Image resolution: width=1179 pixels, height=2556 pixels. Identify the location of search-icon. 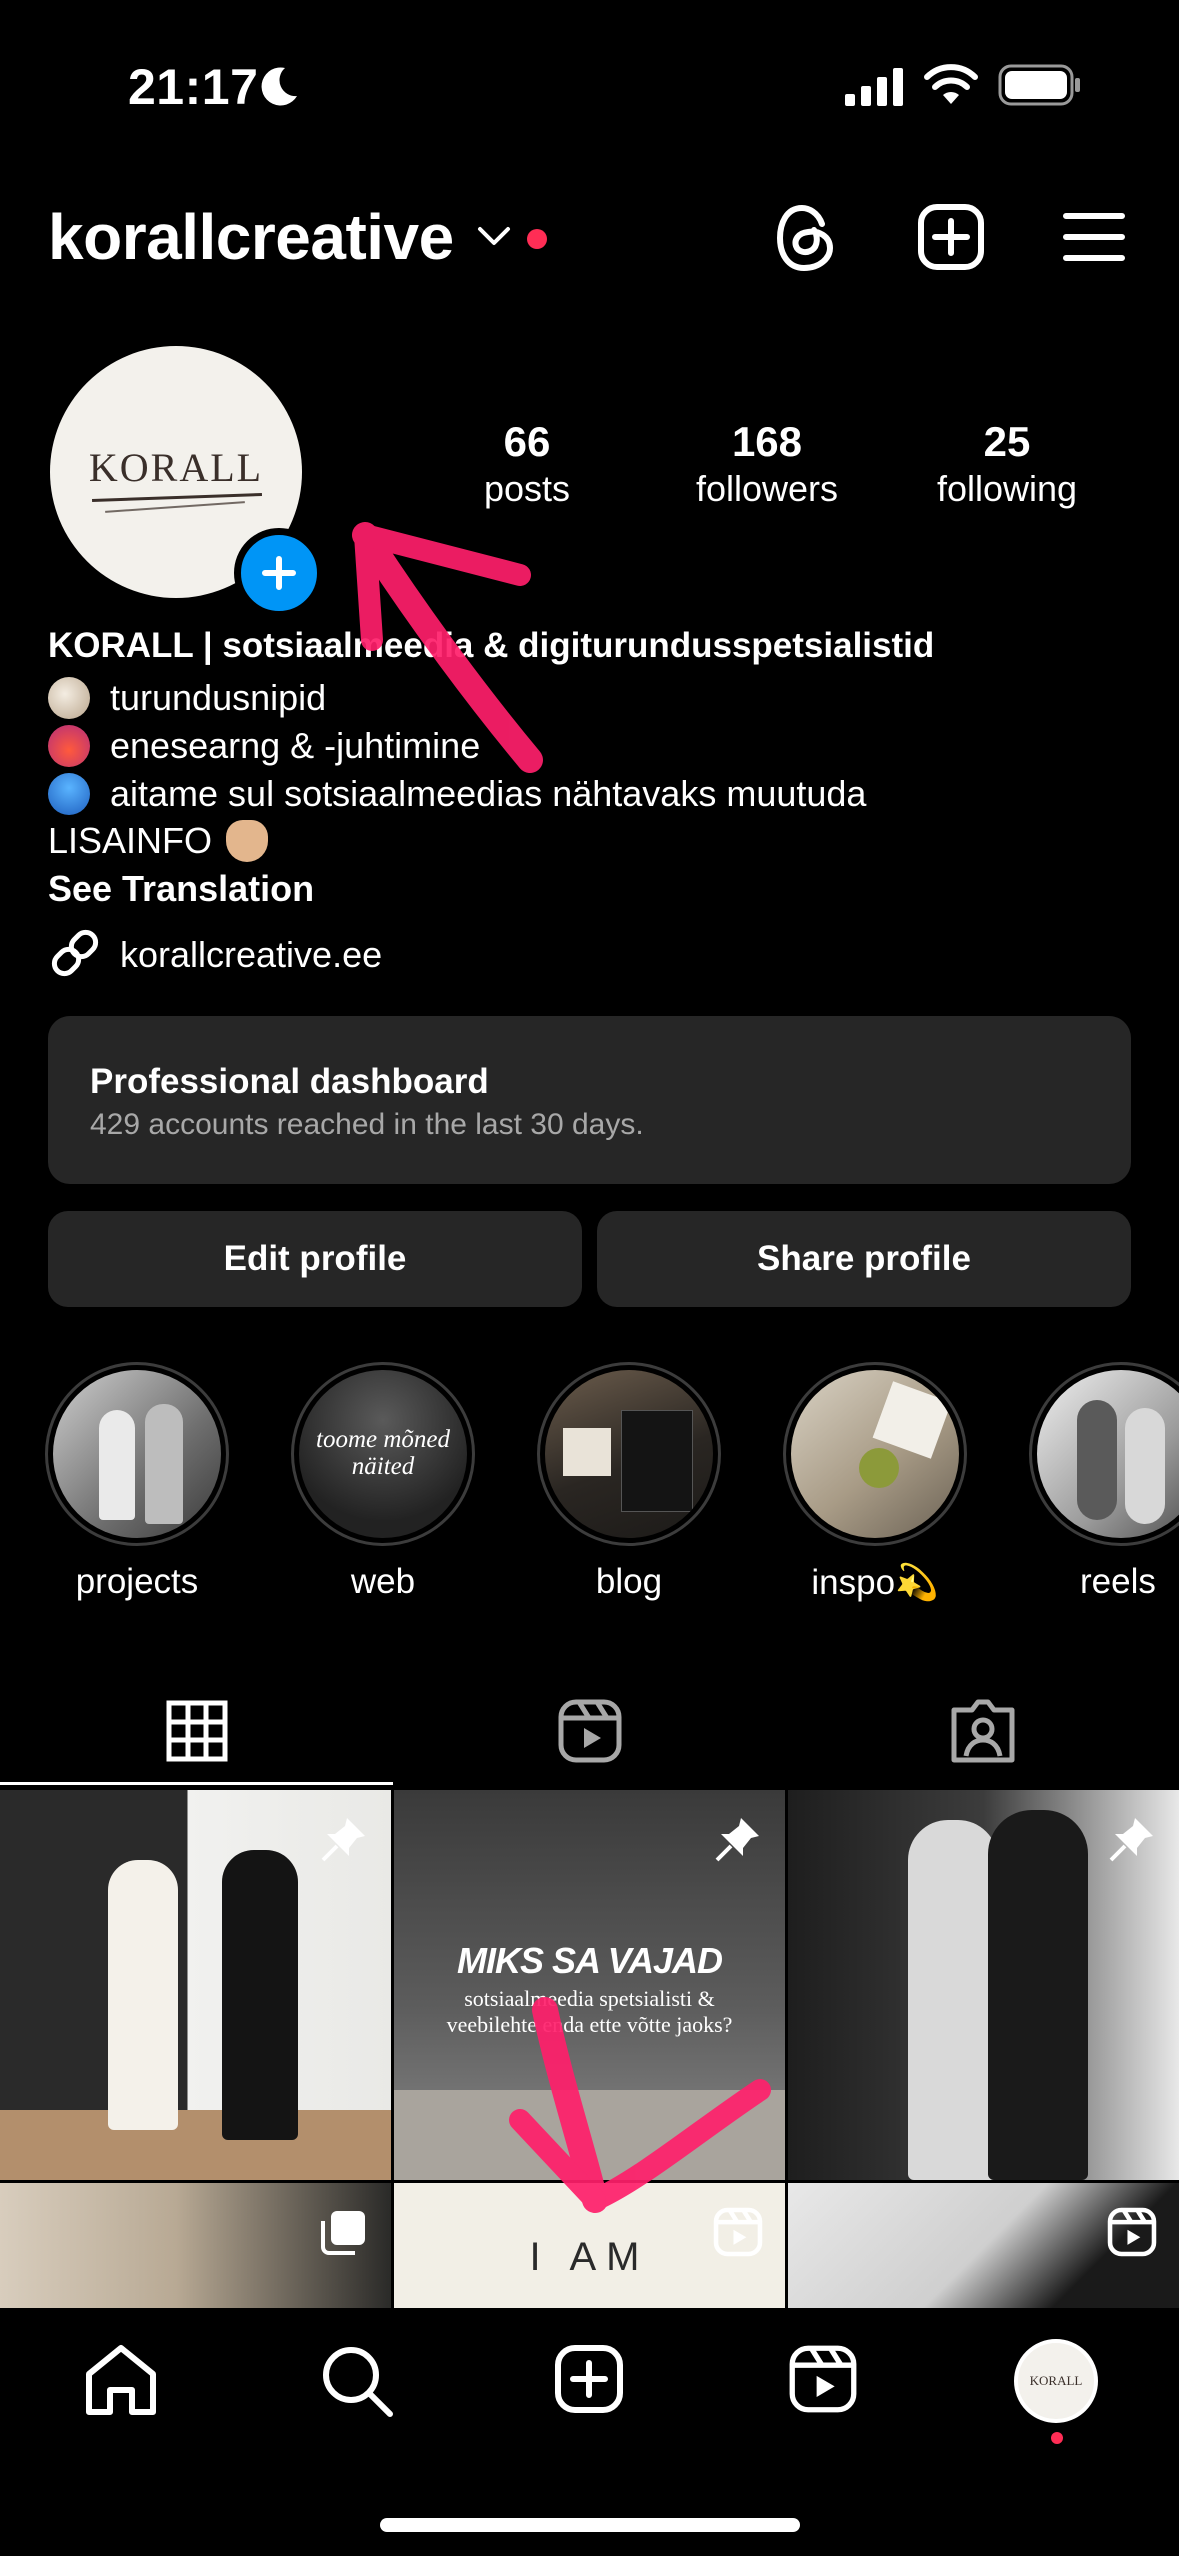
(357, 2381).